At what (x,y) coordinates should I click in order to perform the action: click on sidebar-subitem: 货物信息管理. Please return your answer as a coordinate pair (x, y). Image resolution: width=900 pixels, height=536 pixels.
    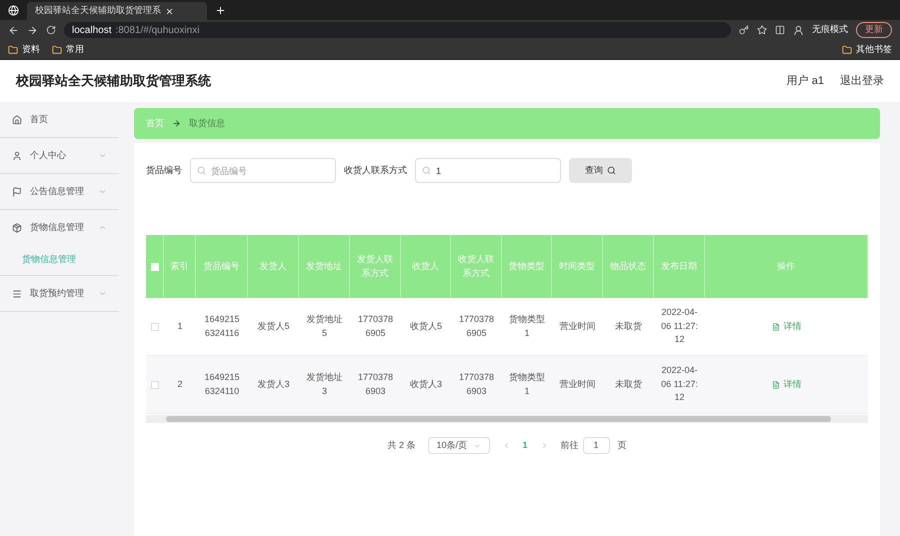
    Looking at the image, I should click on (59, 260).